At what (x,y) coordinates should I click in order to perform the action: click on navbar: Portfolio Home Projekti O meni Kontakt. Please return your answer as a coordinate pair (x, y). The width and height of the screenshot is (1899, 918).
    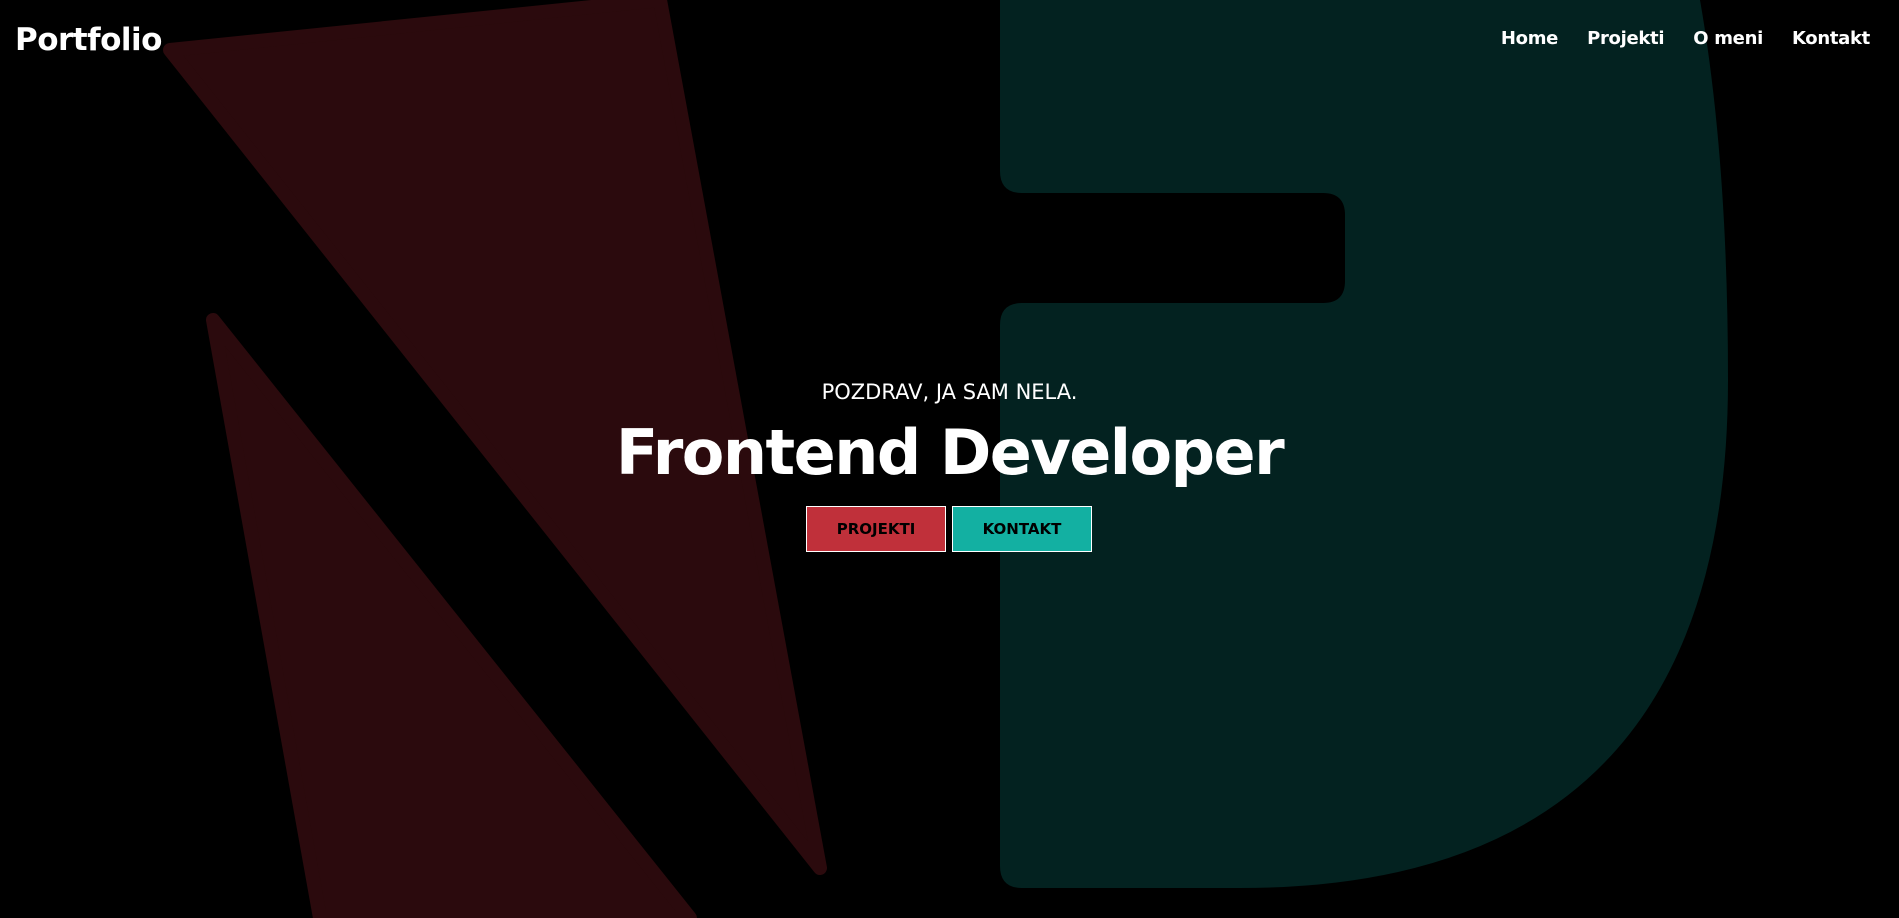
    Looking at the image, I should click on (949, 40).